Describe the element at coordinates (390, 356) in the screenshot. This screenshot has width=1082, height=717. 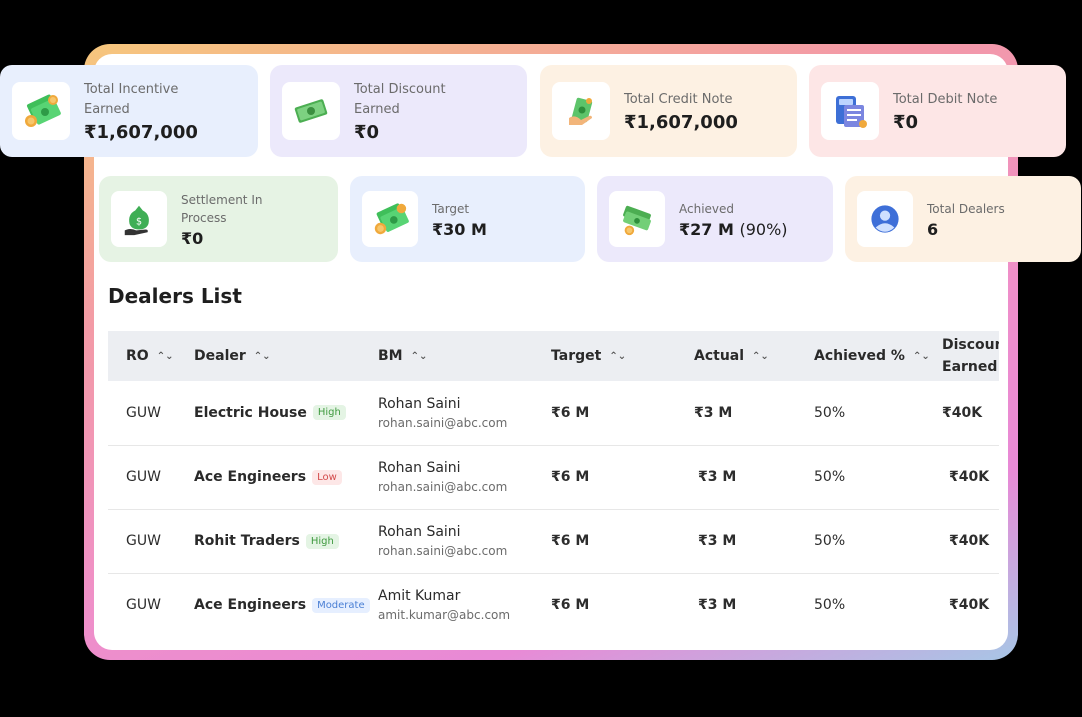
I see `column-header-label: BM` at that location.